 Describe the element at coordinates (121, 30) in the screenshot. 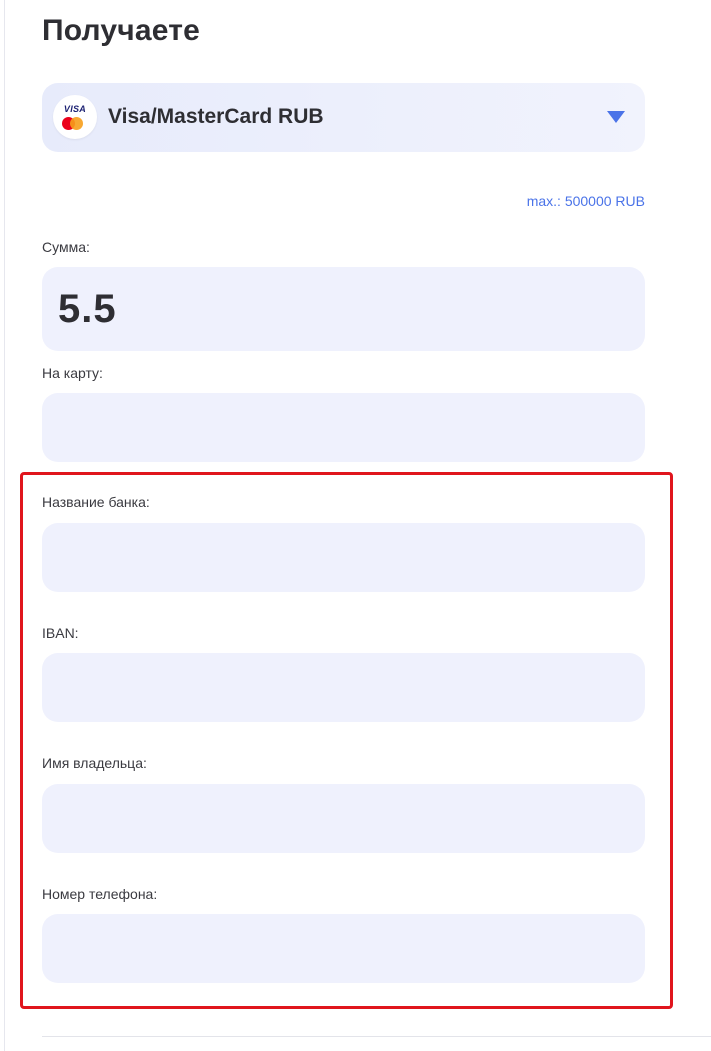

I see `page-title: Получаете` at that location.